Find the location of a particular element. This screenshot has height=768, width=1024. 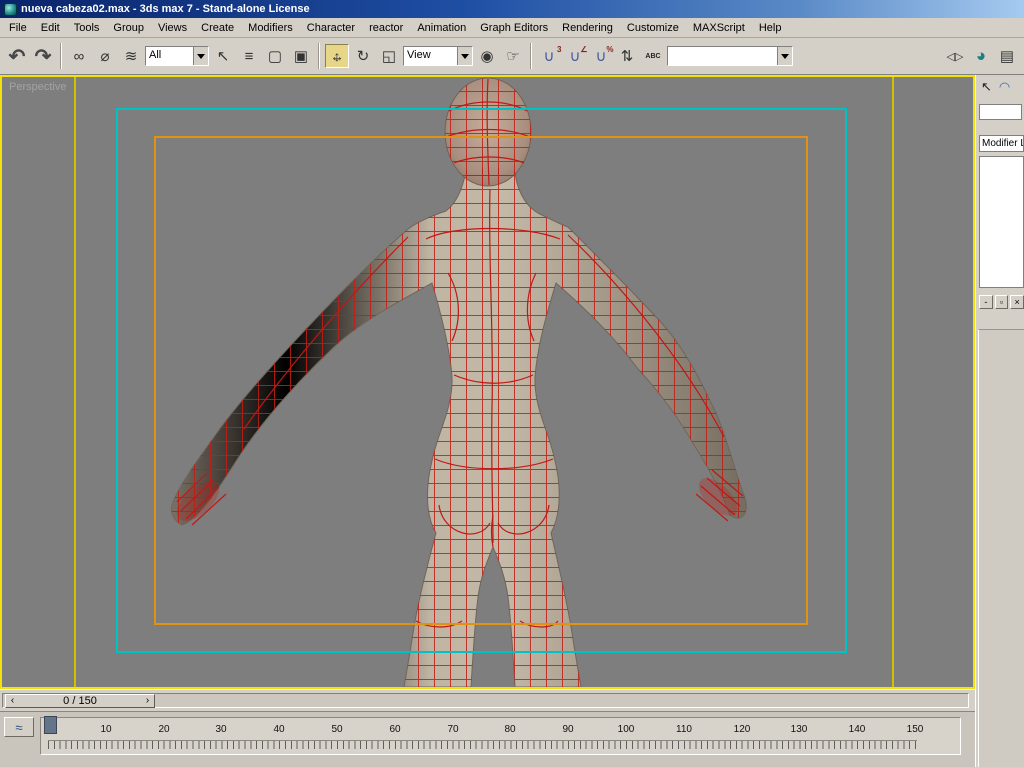

tick-label: 20 is located at coordinates (164, 729).